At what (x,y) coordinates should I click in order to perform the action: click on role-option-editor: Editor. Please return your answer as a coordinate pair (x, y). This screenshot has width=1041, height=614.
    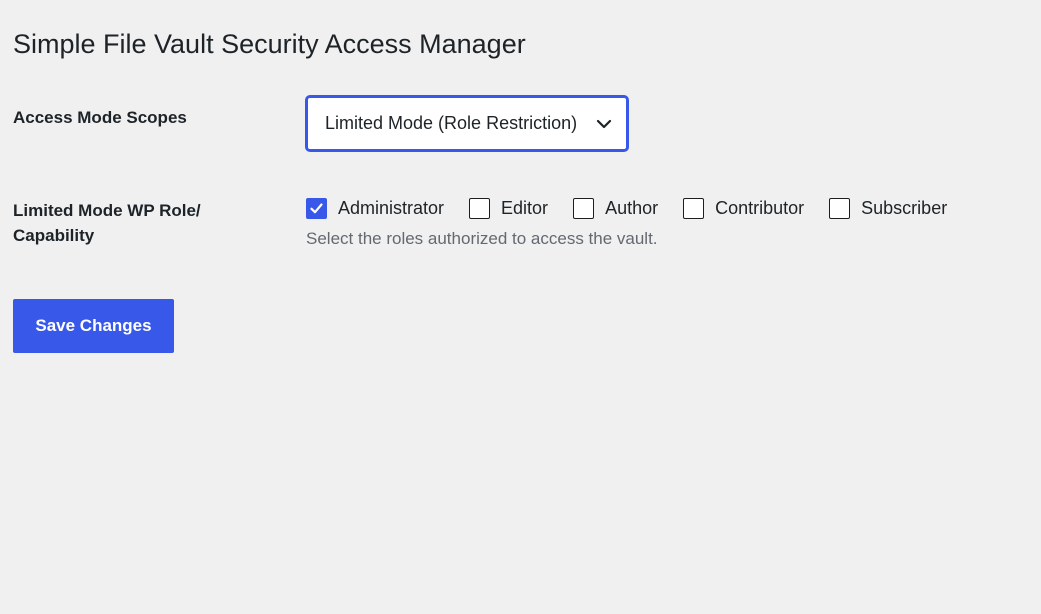
    Looking at the image, I should click on (508, 208).